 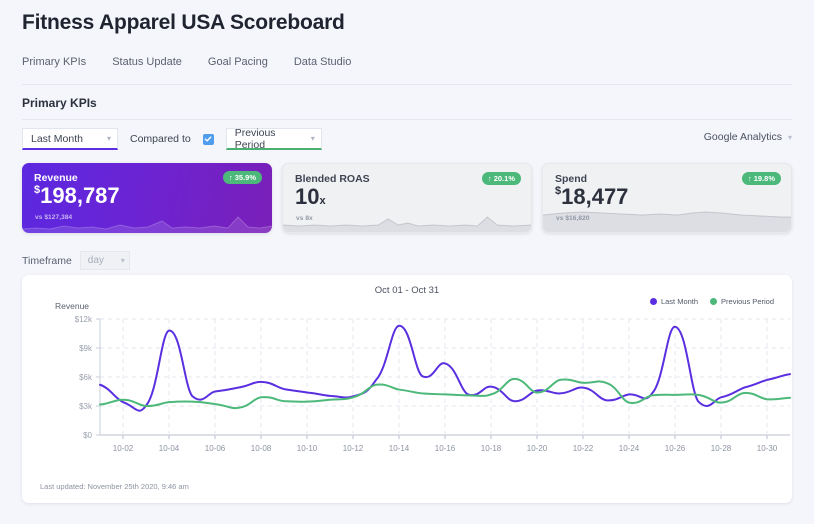 I want to click on svg-text: 10-14, so click(x=399, y=448).